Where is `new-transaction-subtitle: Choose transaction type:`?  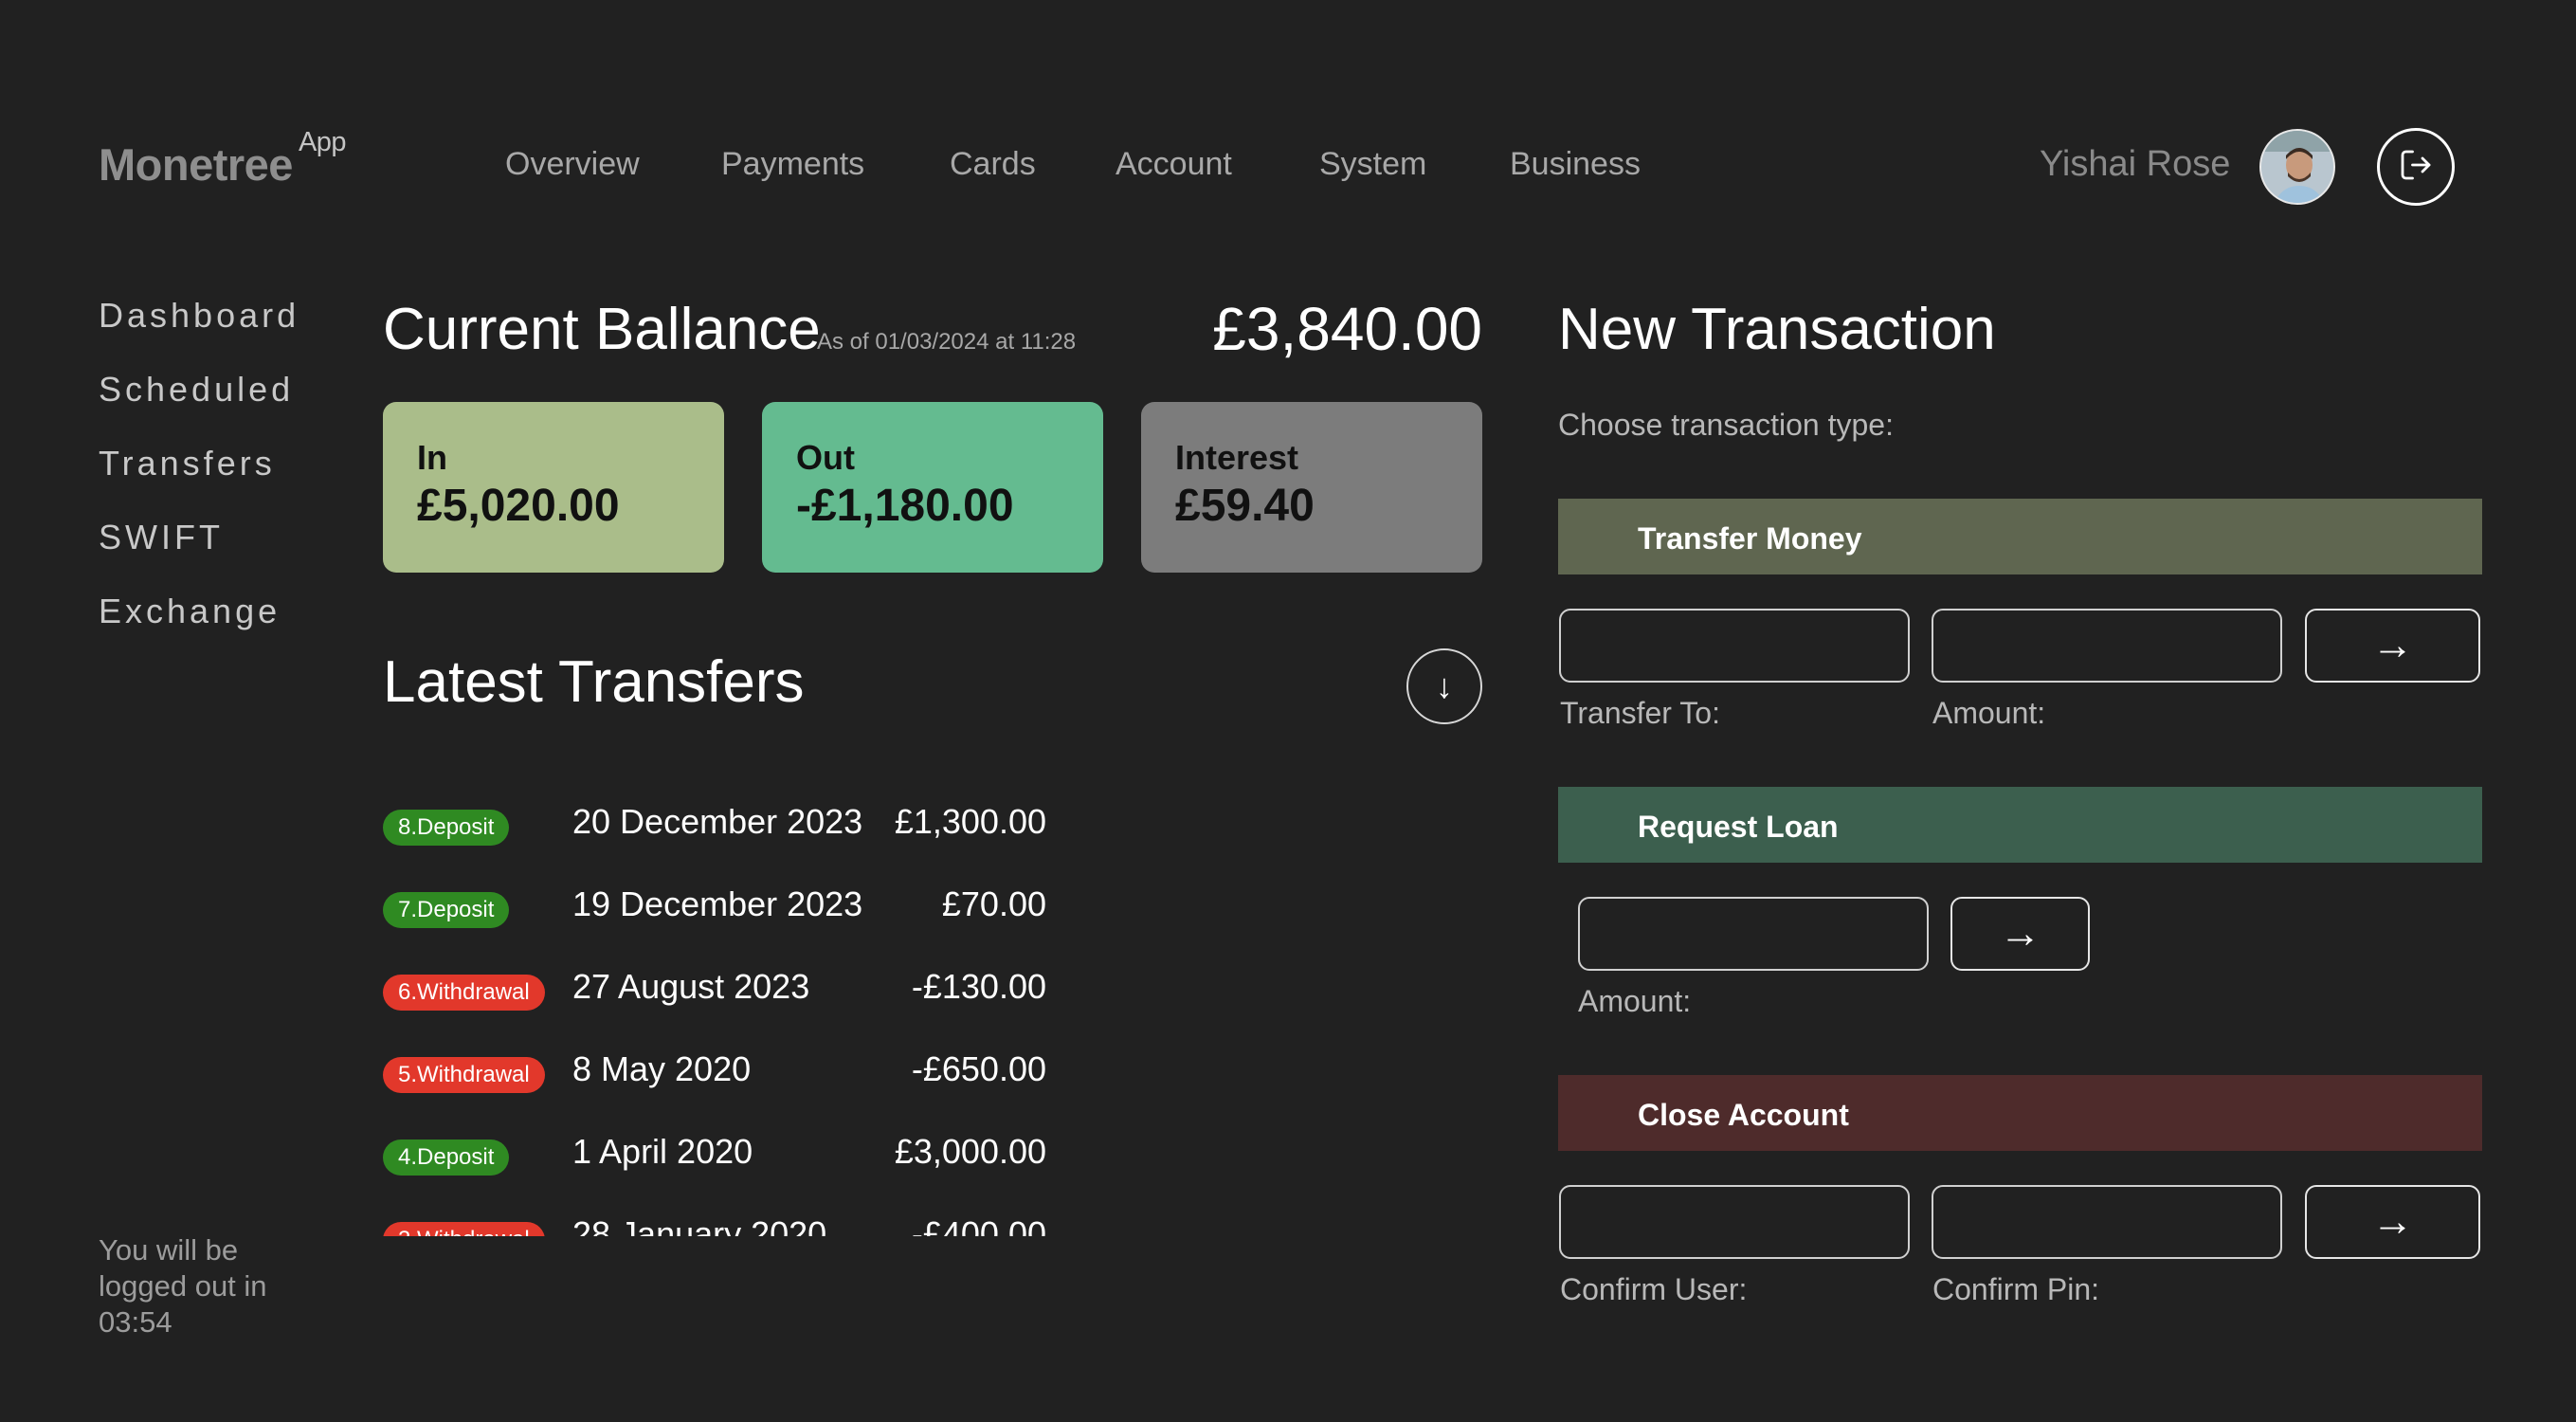 new-transaction-subtitle: Choose transaction type: is located at coordinates (1726, 425).